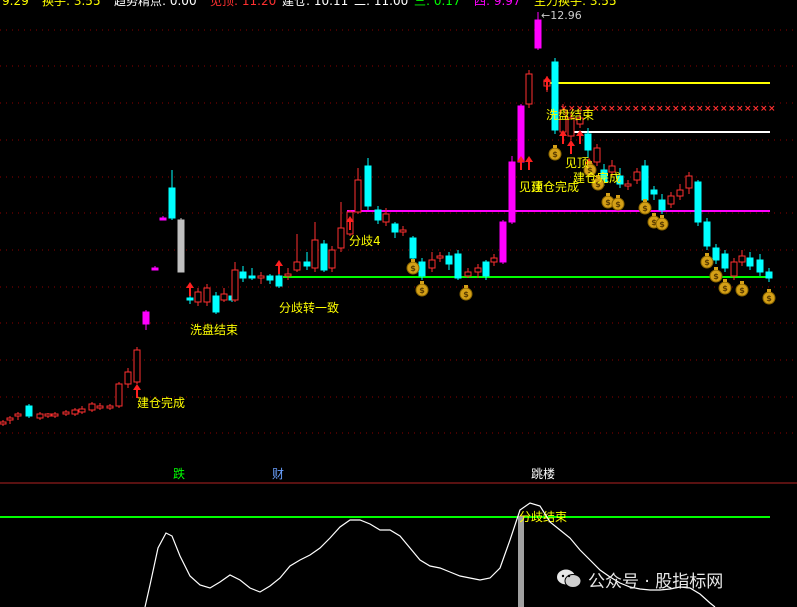  I want to click on arrow-head, so click(279, 263).